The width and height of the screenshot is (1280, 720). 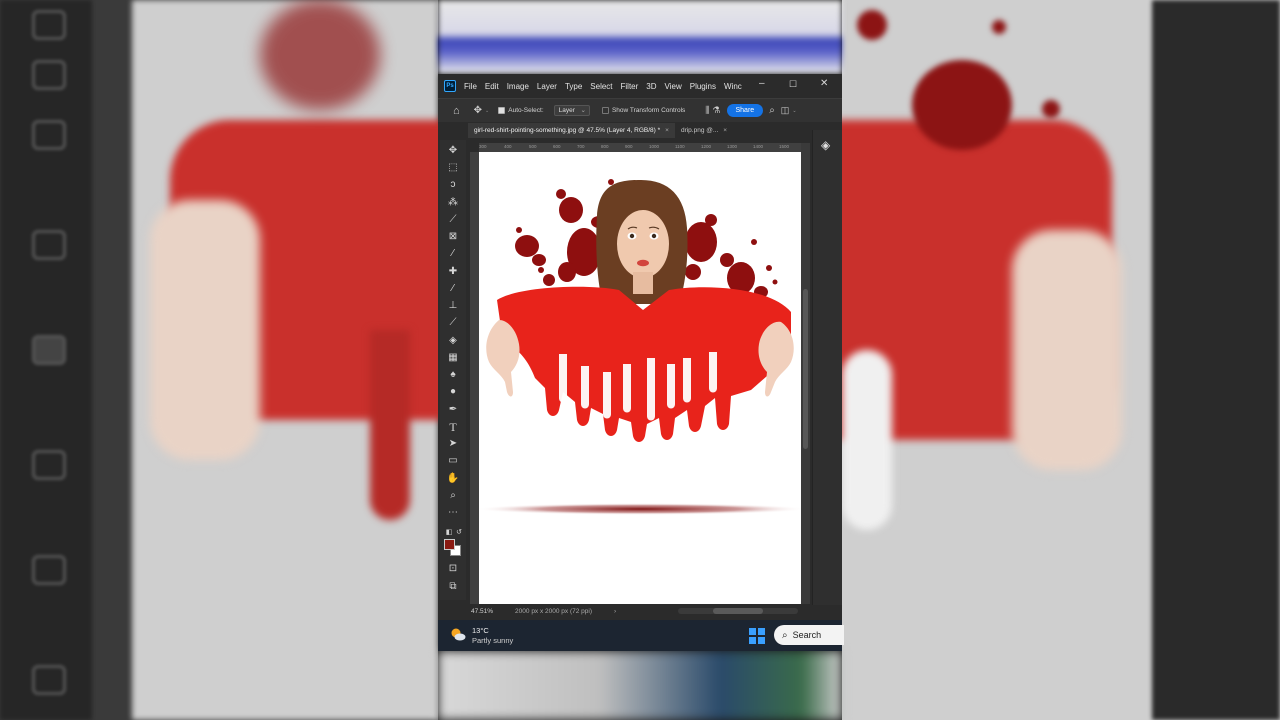 I want to click on document-size: 2000 px x 2000 px (72 ppi), so click(x=554, y=611).